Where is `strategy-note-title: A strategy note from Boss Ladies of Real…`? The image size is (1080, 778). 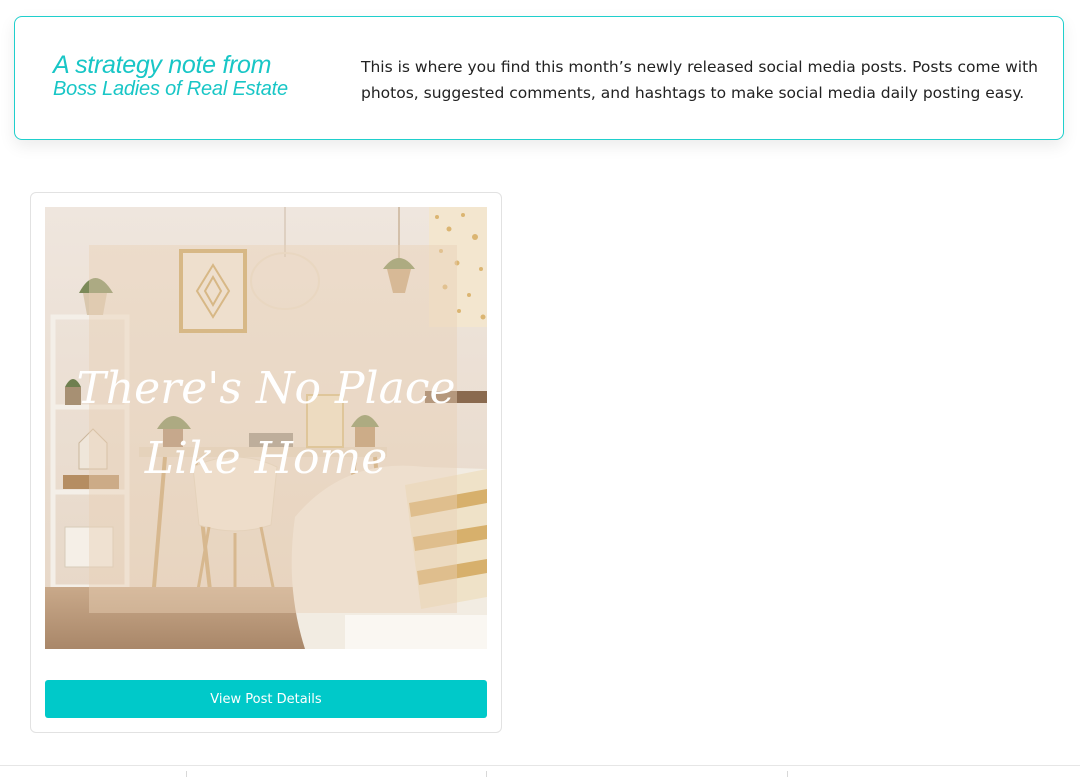 strategy-note-title: A strategy note from Boss Ladies of Real… is located at coordinates (170, 75).